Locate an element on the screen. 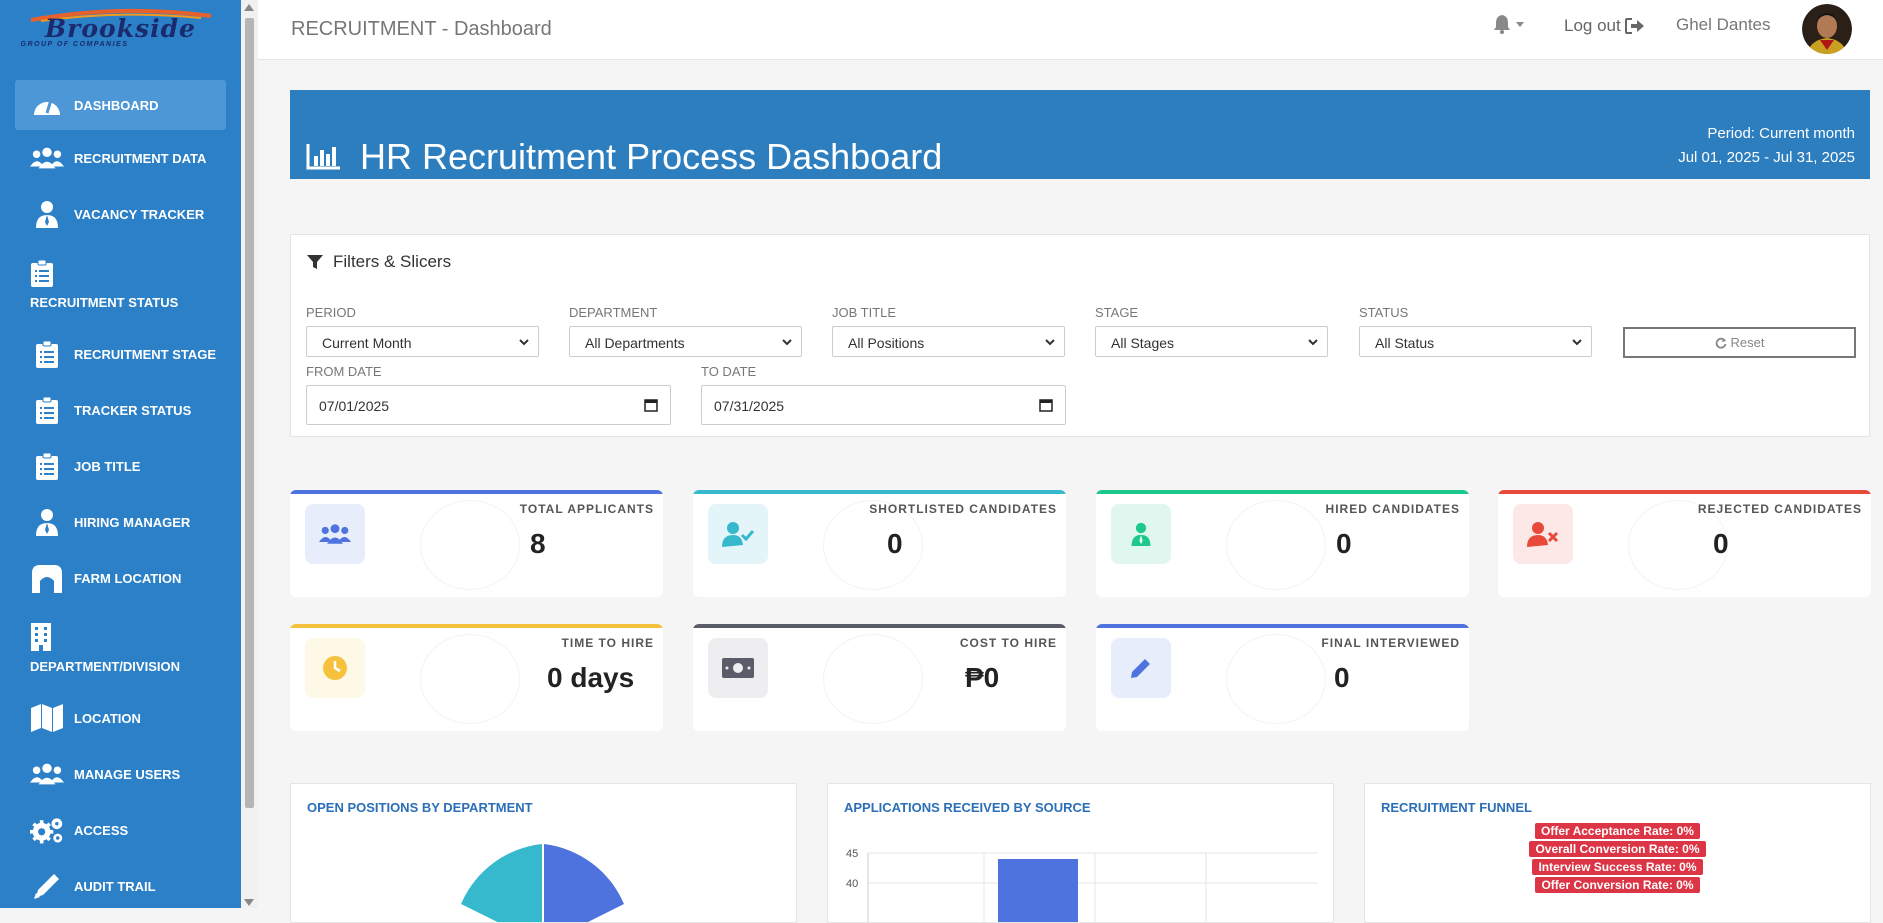 This screenshot has width=1883, height=923. department-select: All Departments is located at coordinates (685, 341).